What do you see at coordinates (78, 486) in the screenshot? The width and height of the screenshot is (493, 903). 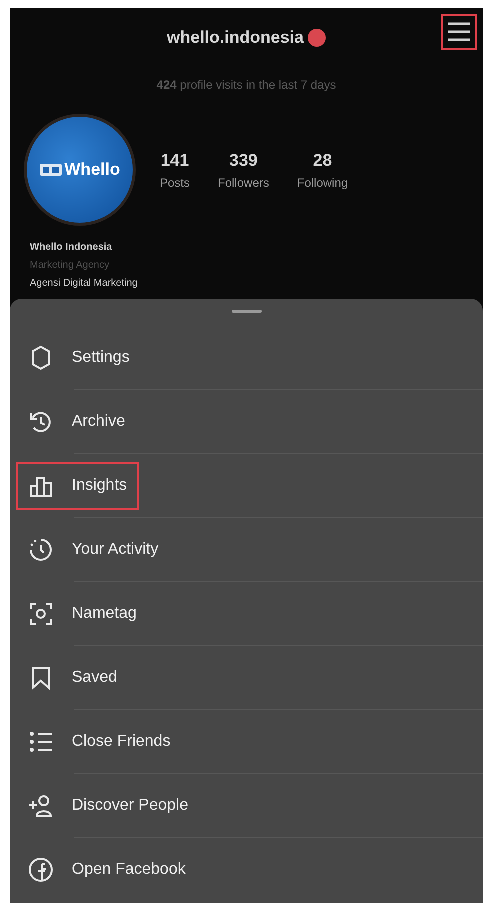 I see `menu-item: Insights` at bounding box center [78, 486].